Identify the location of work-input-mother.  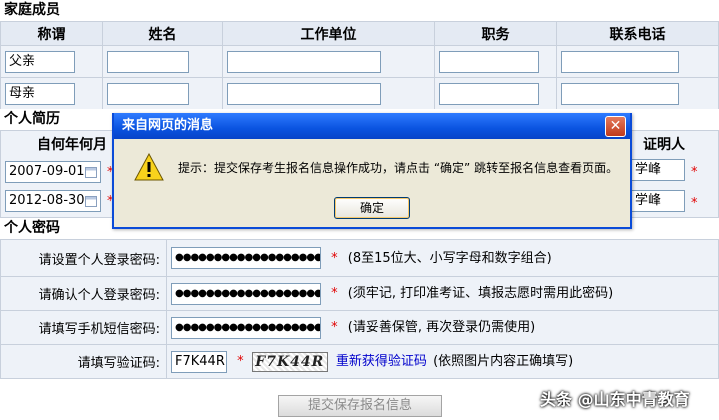
(304, 93).